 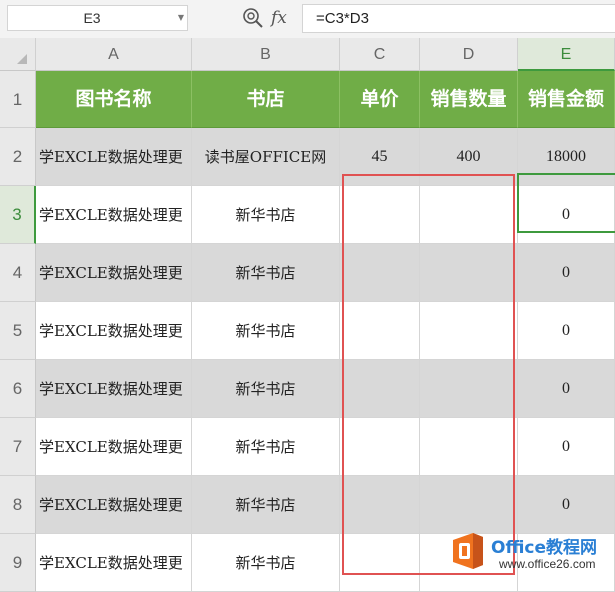 What do you see at coordinates (18, 331) in the screenshot?
I see `row-header-5: 5` at bounding box center [18, 331].